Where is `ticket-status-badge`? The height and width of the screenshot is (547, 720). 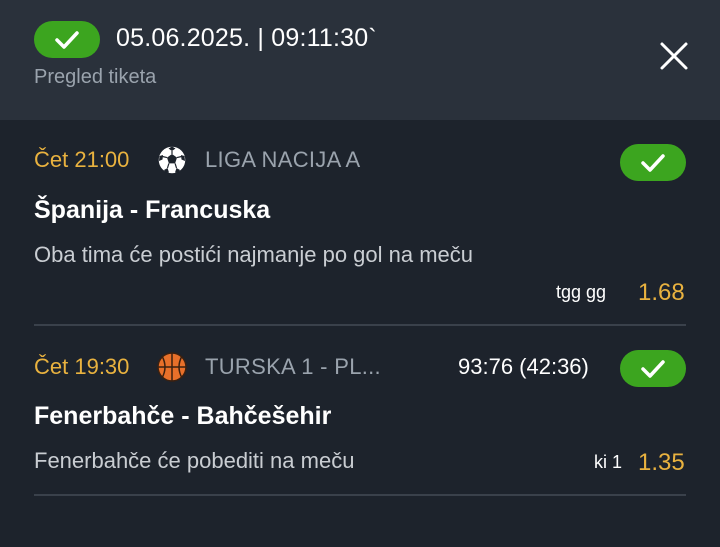 ticket-status-badge is located at coordinates (67, 39).